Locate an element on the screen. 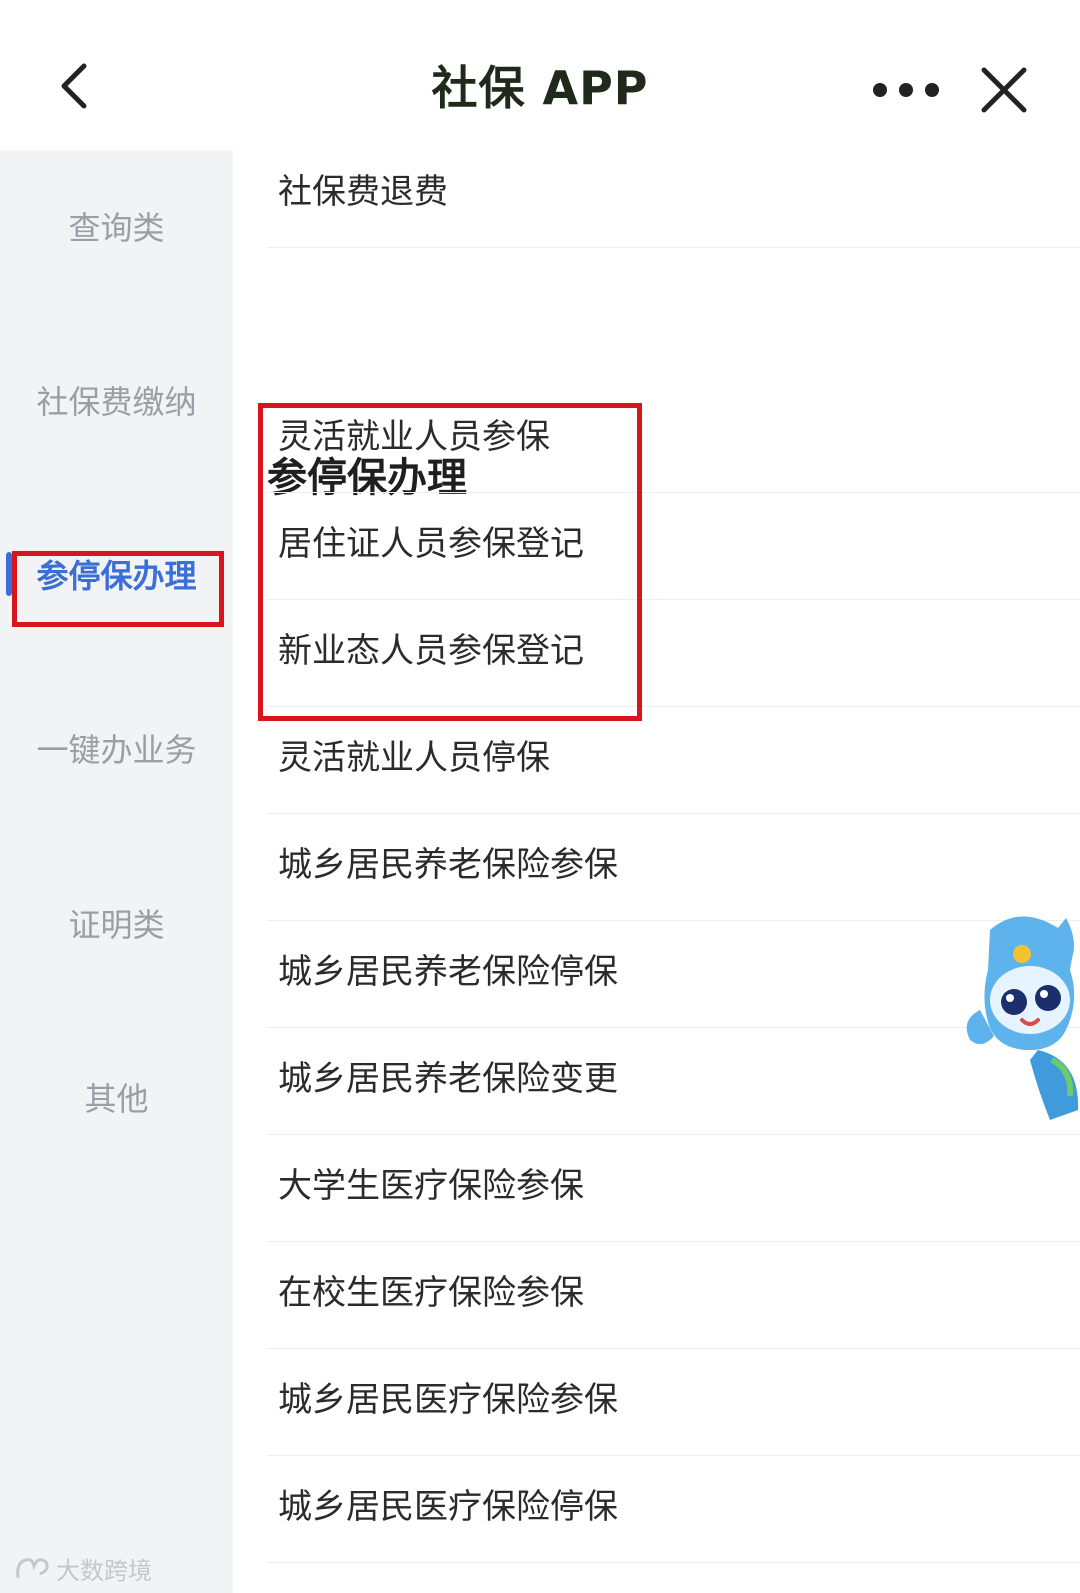 Image resolution: width=1080 pixels, height=1593 pixels. sidebar-item-query: 查询类 is located at coordinates (116, 228).